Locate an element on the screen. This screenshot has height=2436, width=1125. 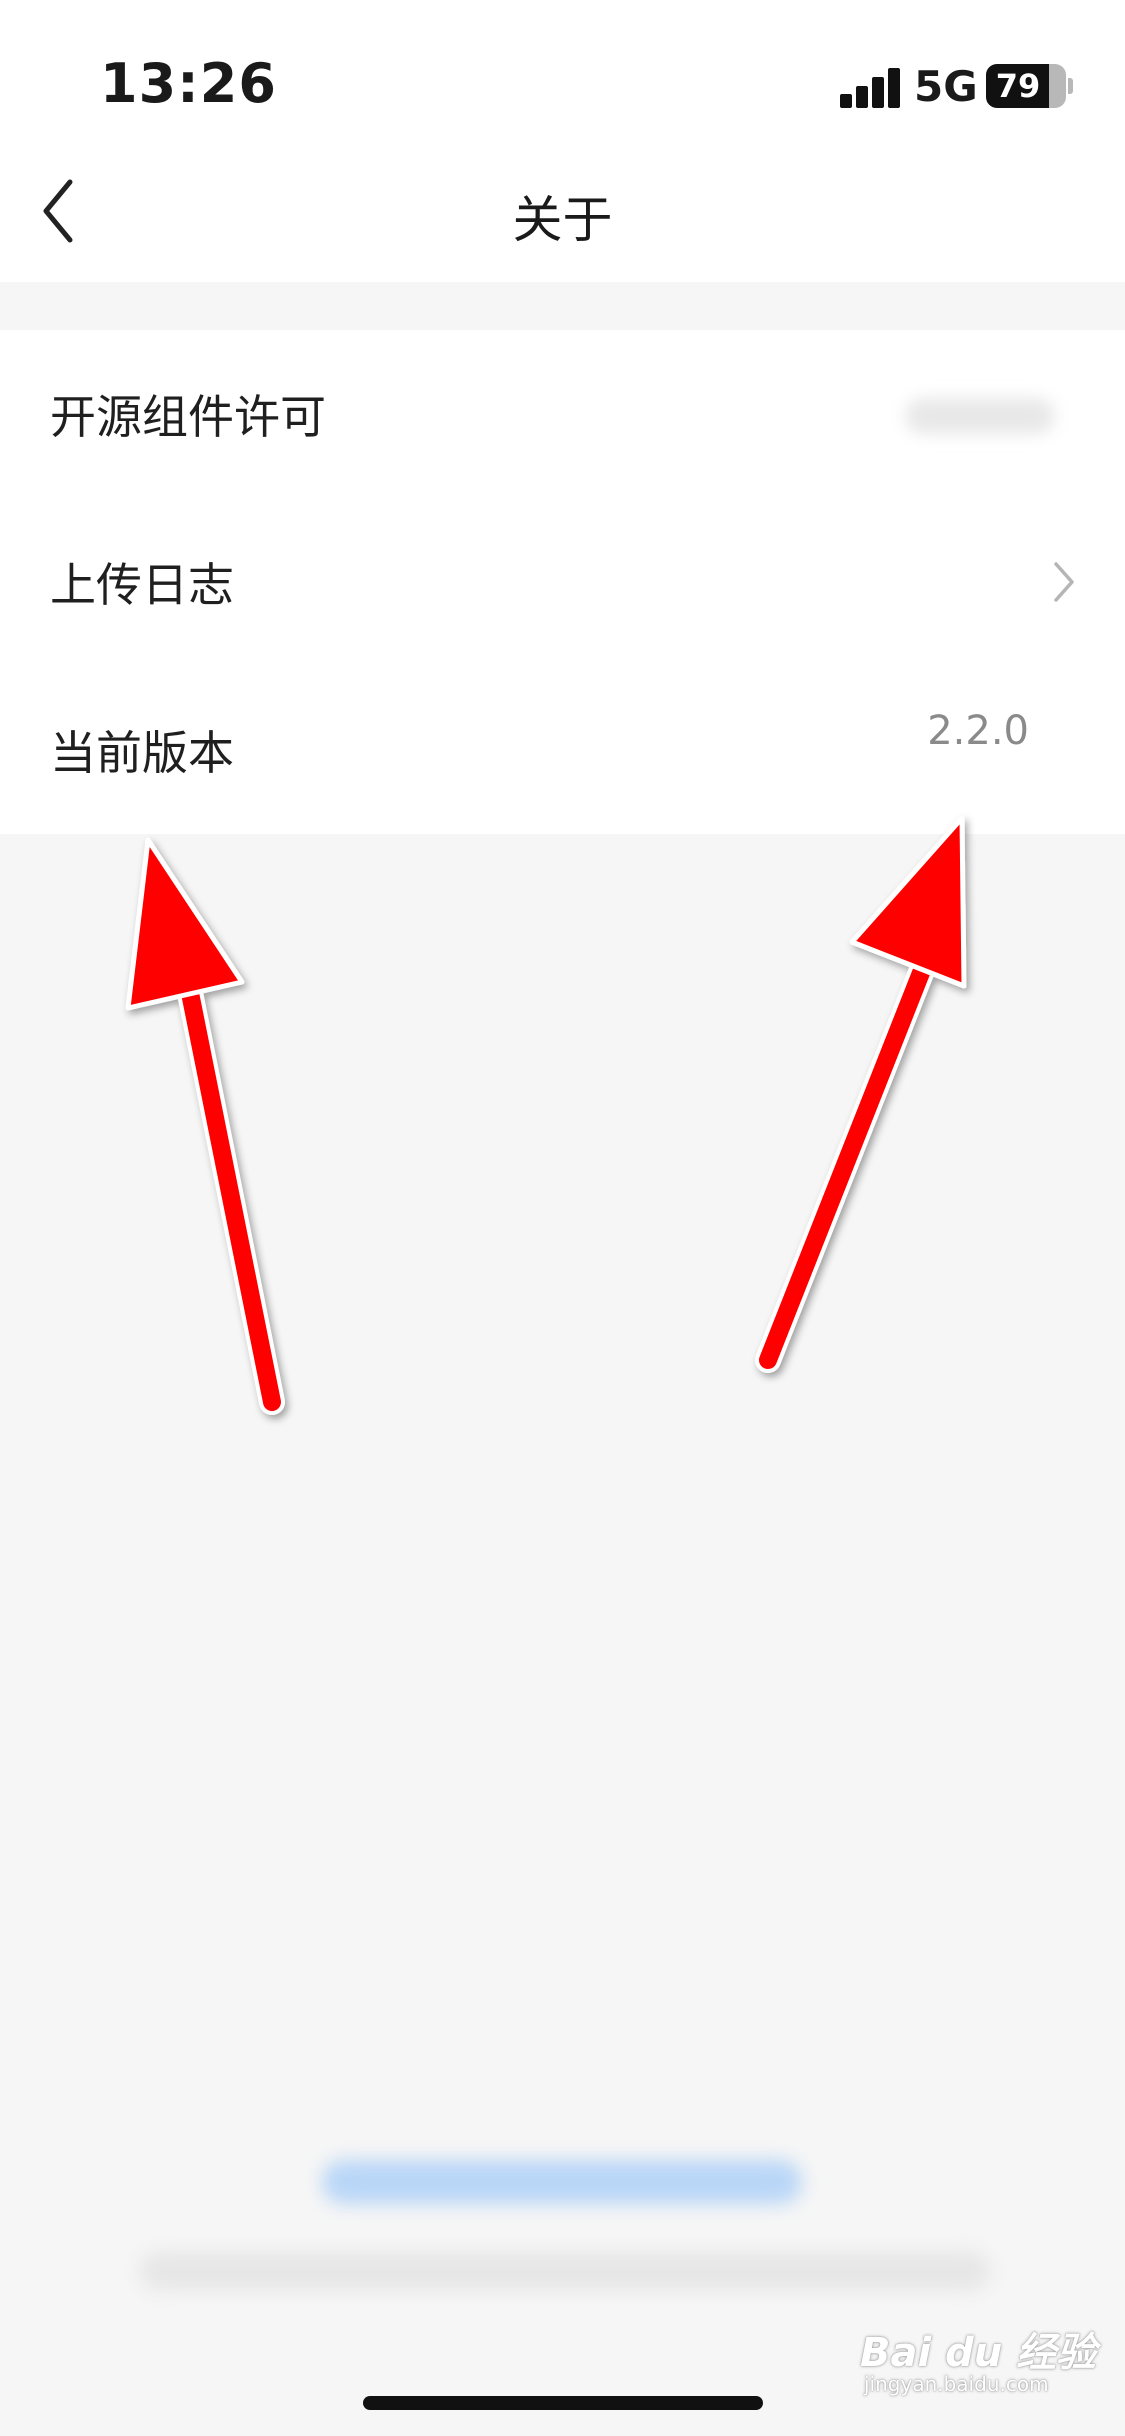
battery-icon: 79 is located at coordinates (1026, 86).